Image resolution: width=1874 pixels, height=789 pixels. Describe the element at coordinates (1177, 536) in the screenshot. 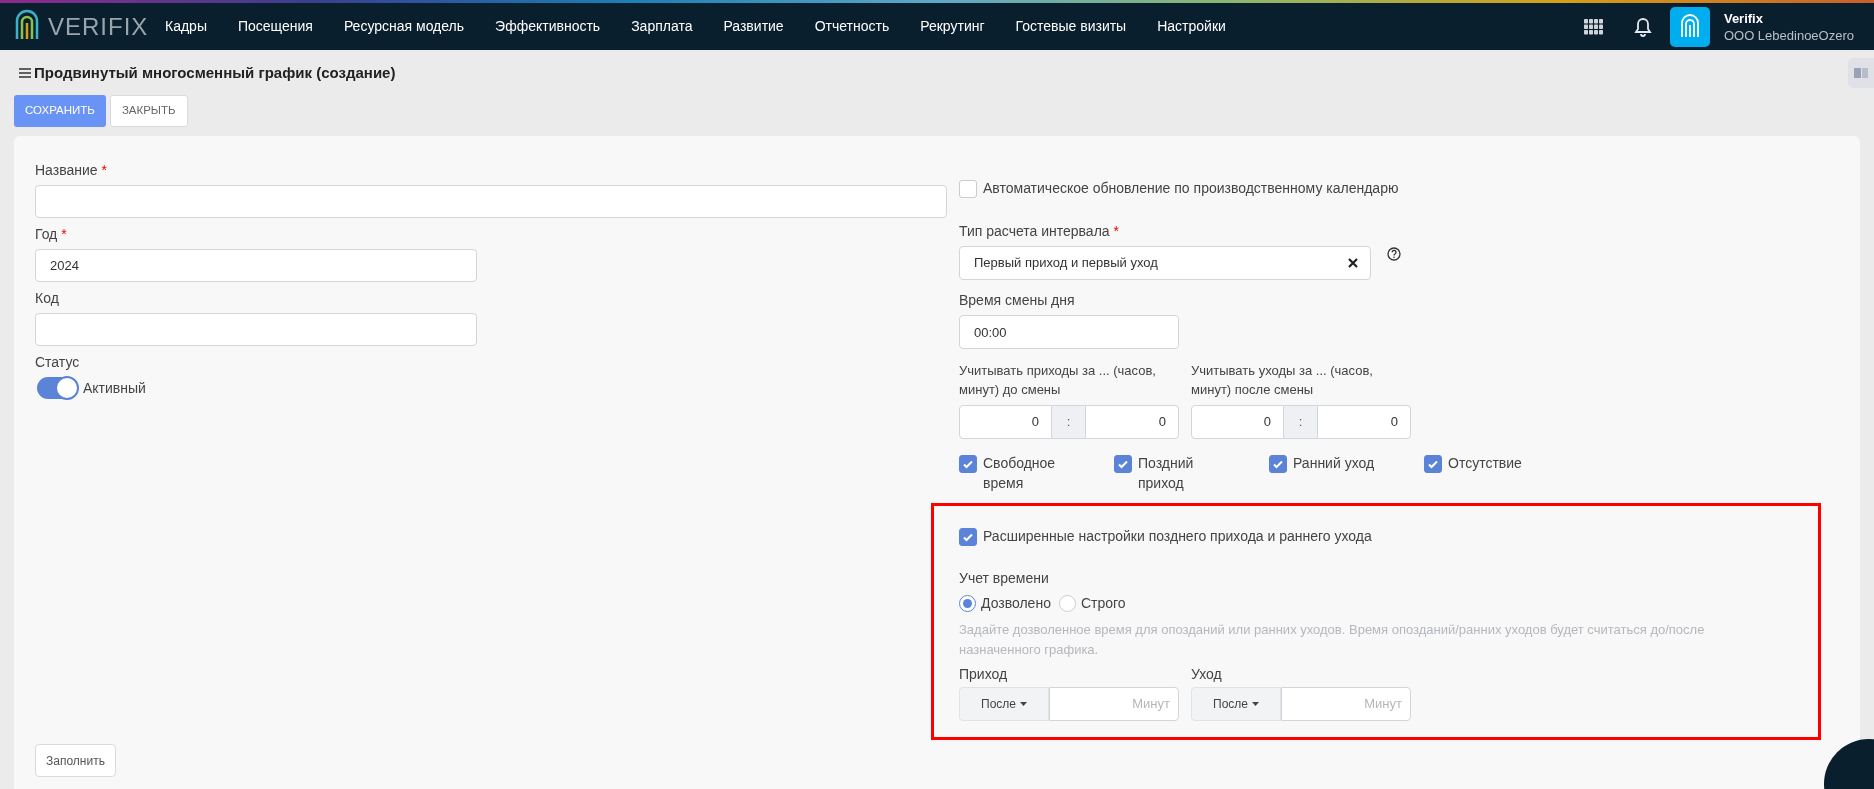

I see `checkbox-label: Расширенные настройки позднего прихода и раннего ухода` at that location.